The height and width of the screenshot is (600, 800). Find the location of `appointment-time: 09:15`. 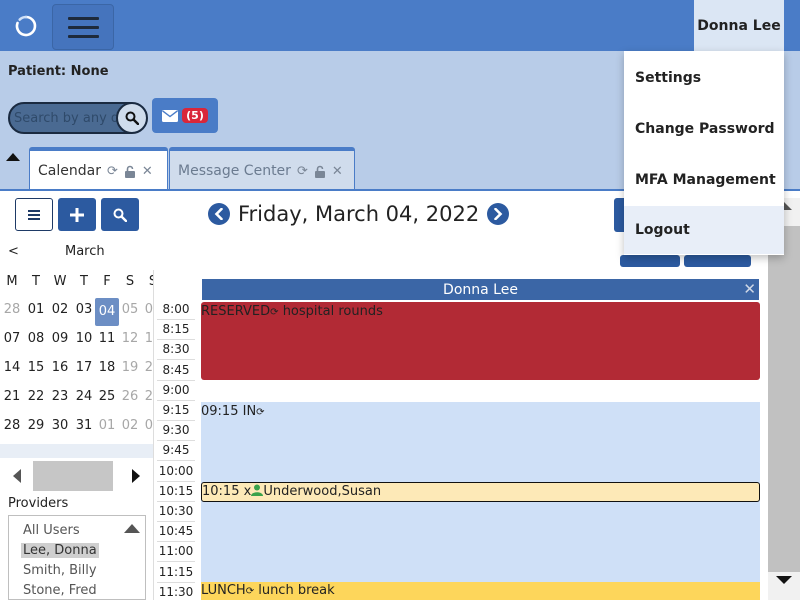

appointment-time: 09:15 is located at coordinates (220, 411).